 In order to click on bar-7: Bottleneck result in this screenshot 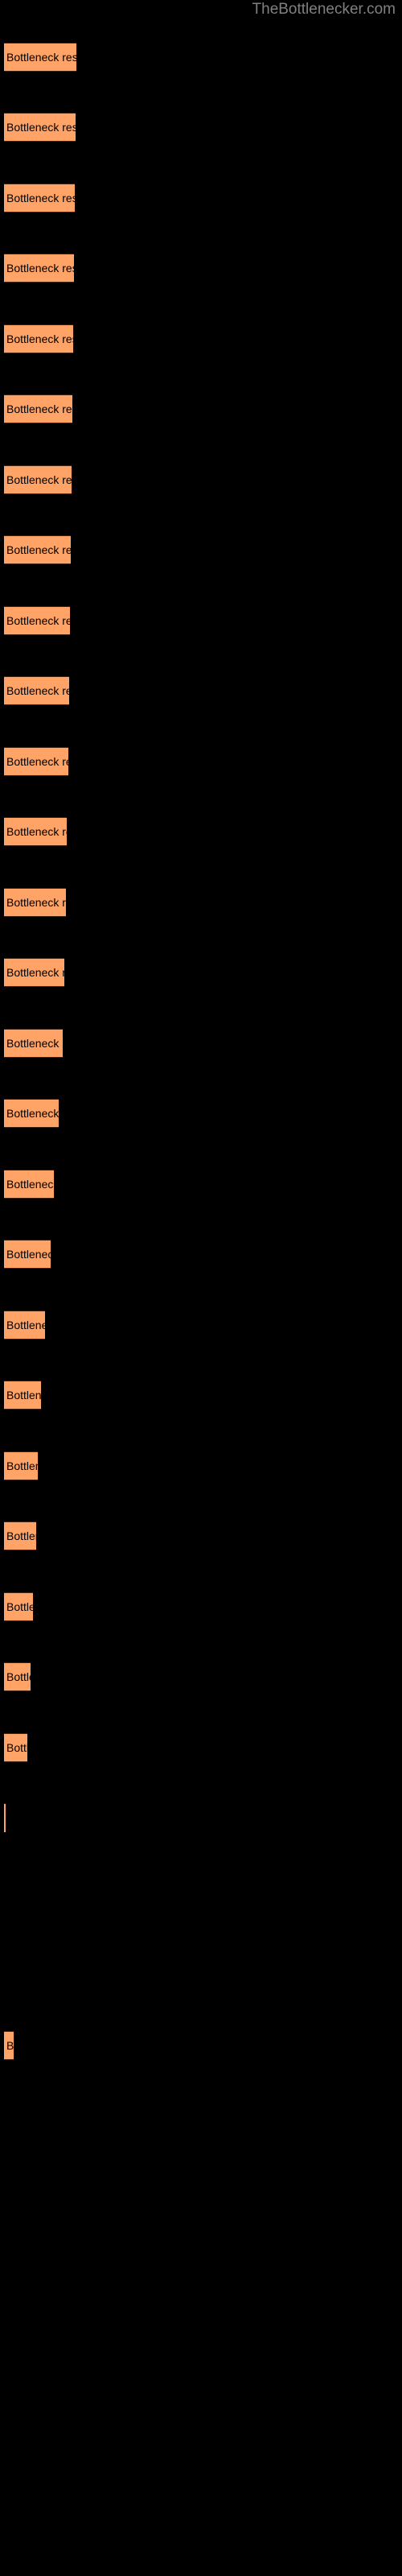, I will do `click(38, 479)`.